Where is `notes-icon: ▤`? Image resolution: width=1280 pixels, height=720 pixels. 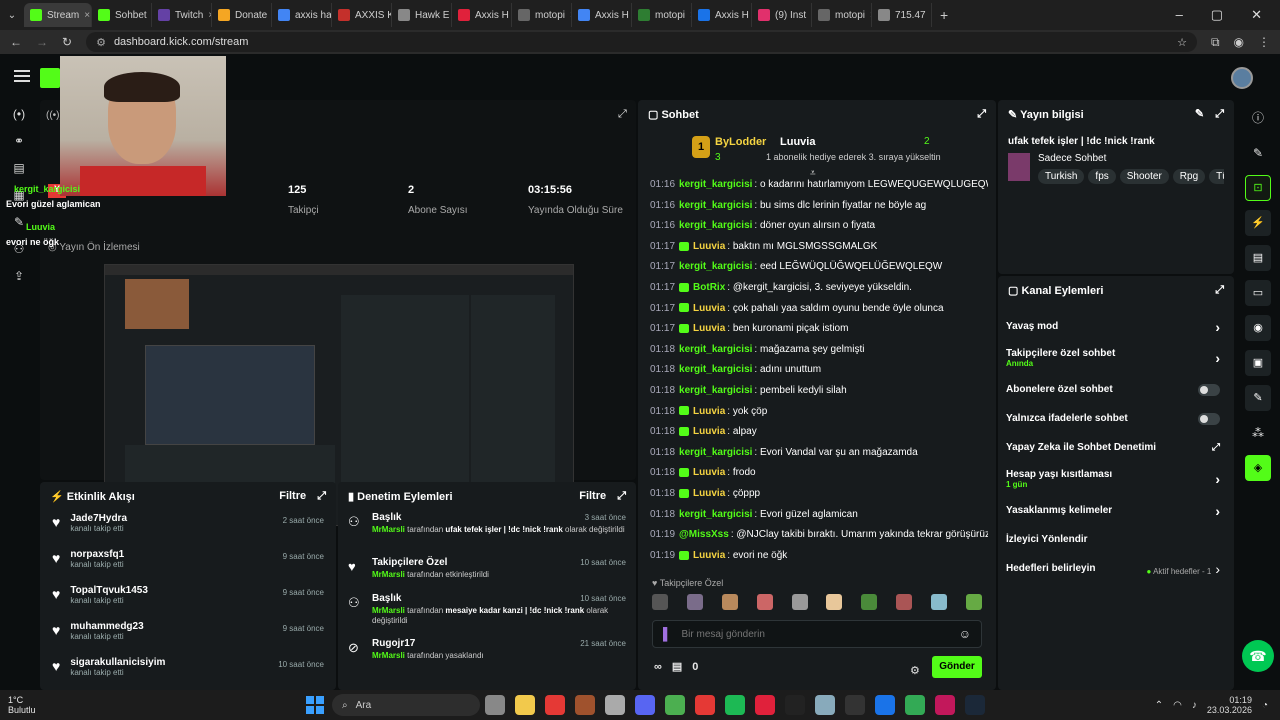
notes-icon: ▤ is located at coordinates (1258, 257).